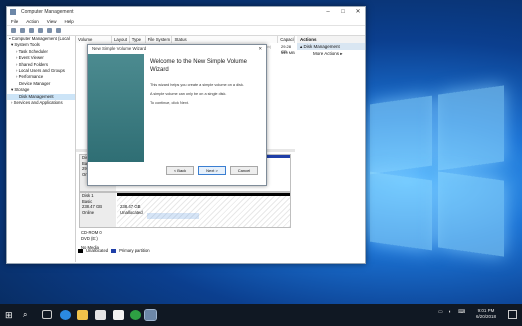  What do you see at coordinates (100, 315) in the screenshot?
I see `store-icon` at bounding box center [100, 315].